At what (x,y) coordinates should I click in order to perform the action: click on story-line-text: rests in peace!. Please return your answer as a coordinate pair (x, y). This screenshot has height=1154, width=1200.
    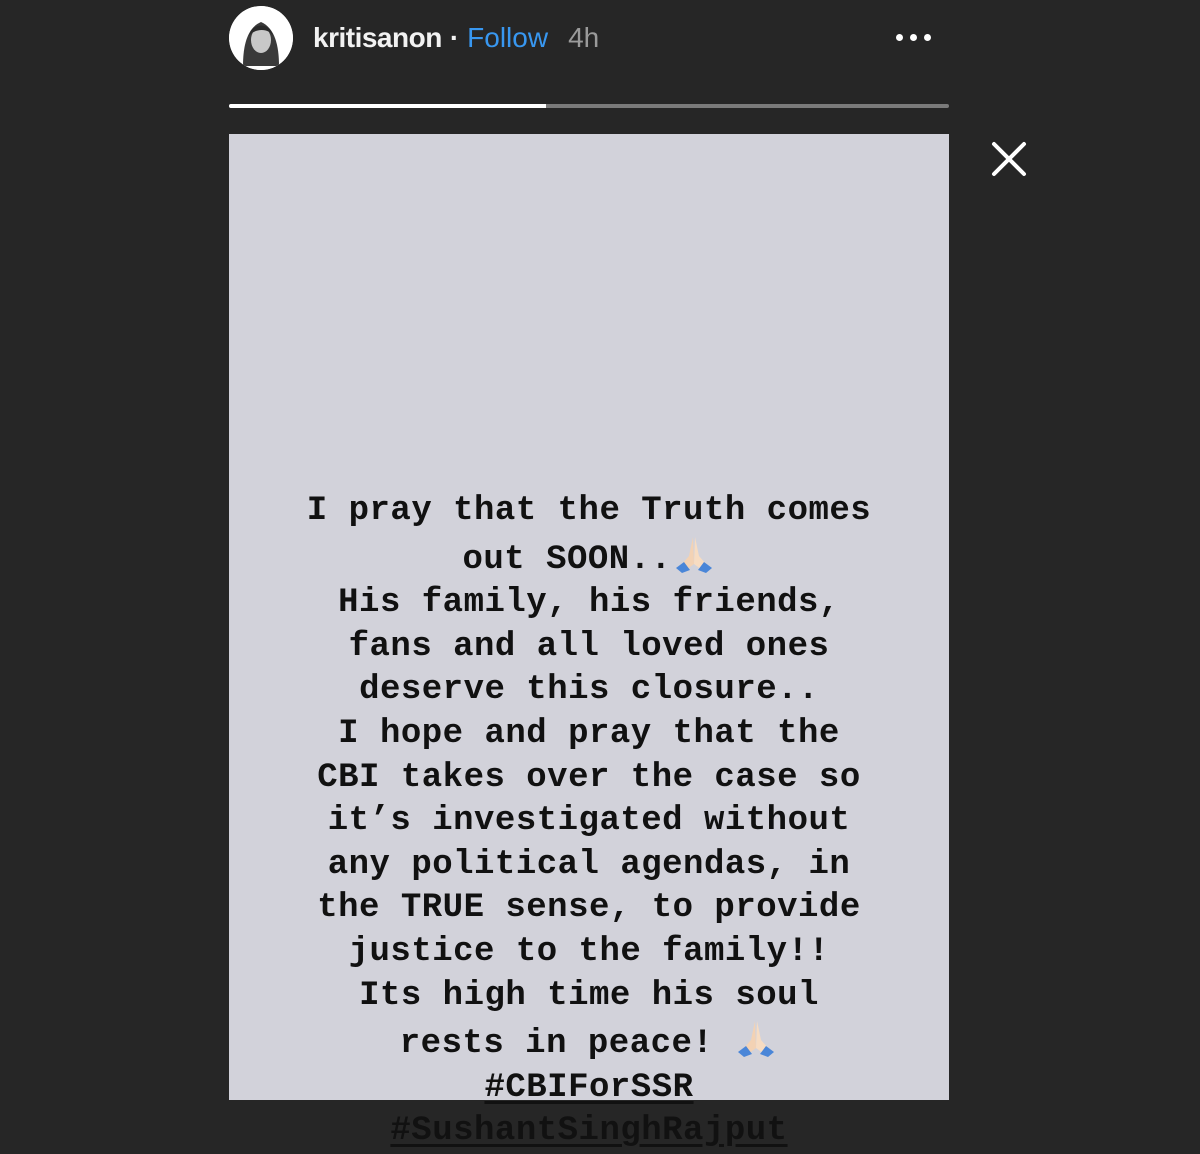
    Looking at the image, I should click on (567, 1044).